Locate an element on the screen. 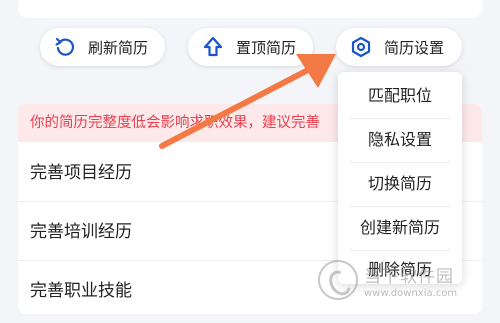 The width and height of the screenshot is (500, 323). watermark-logo-icon is located at coordinates (338, 280).